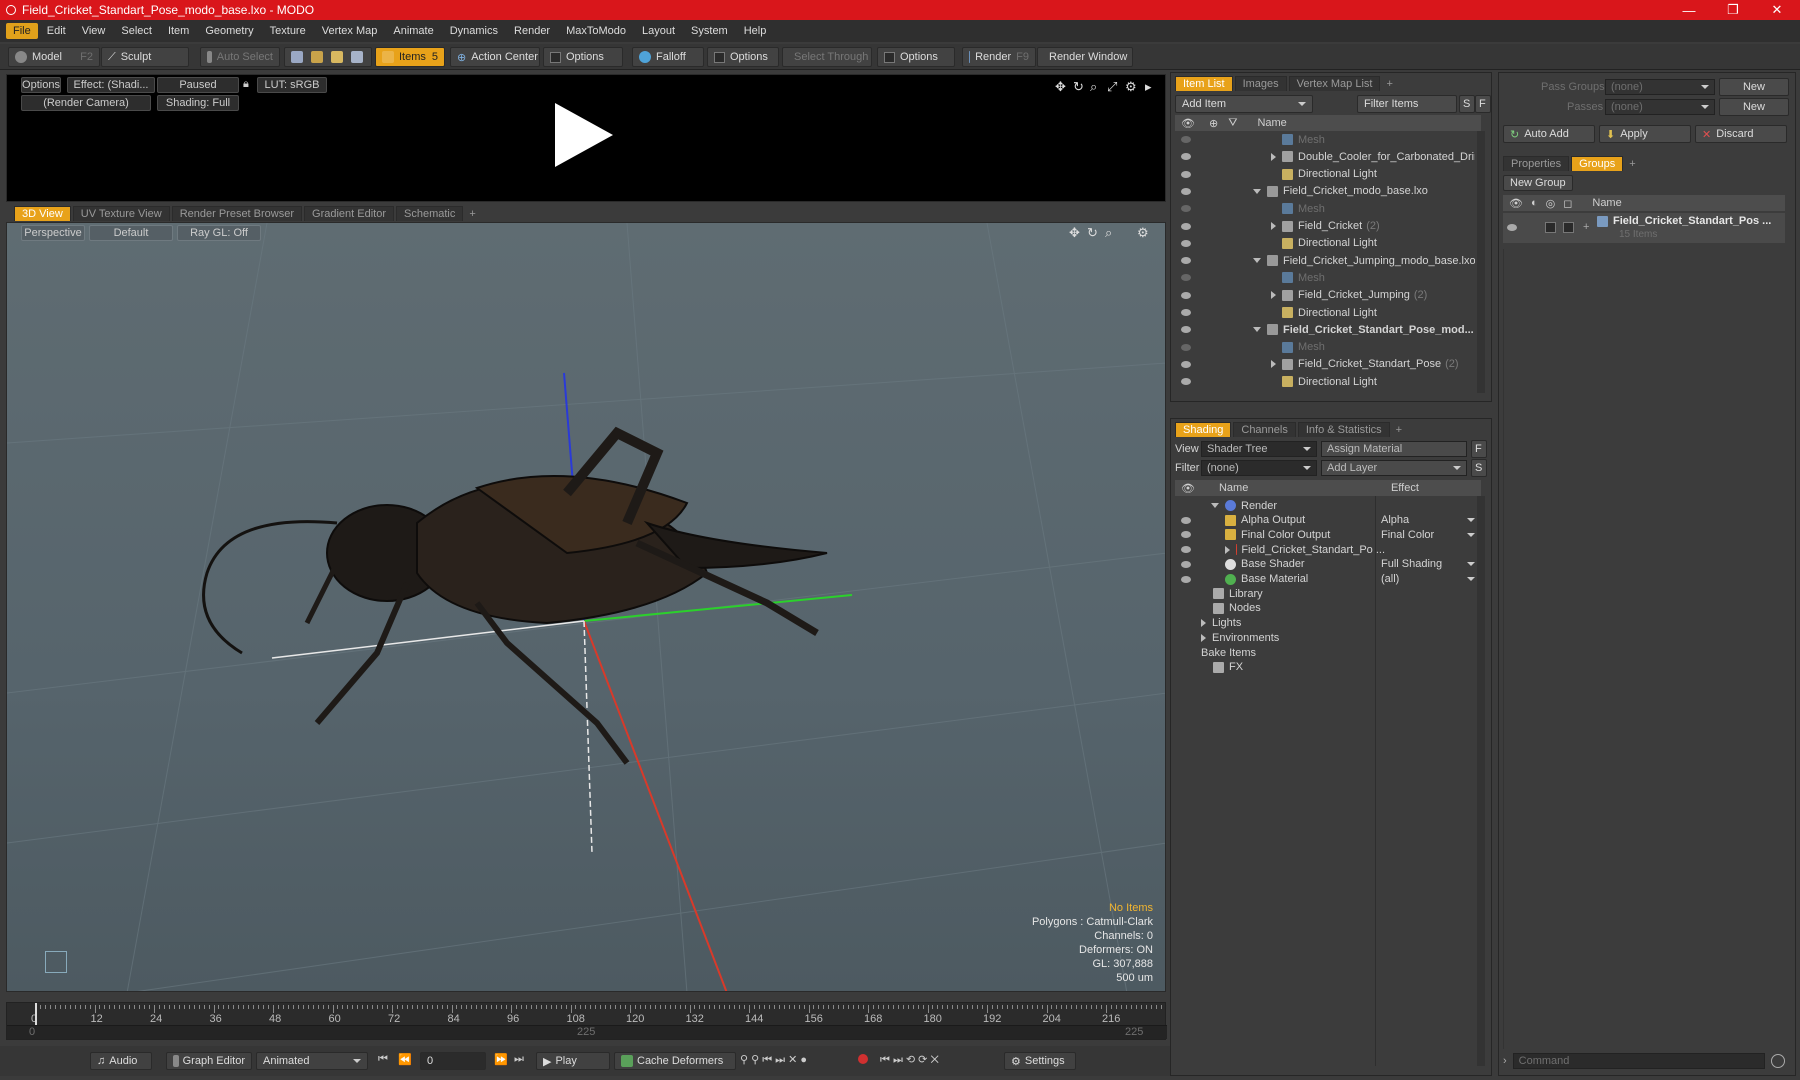  I want to click on tab-info-statistics: Info & Statistics, so click(1343, 429).